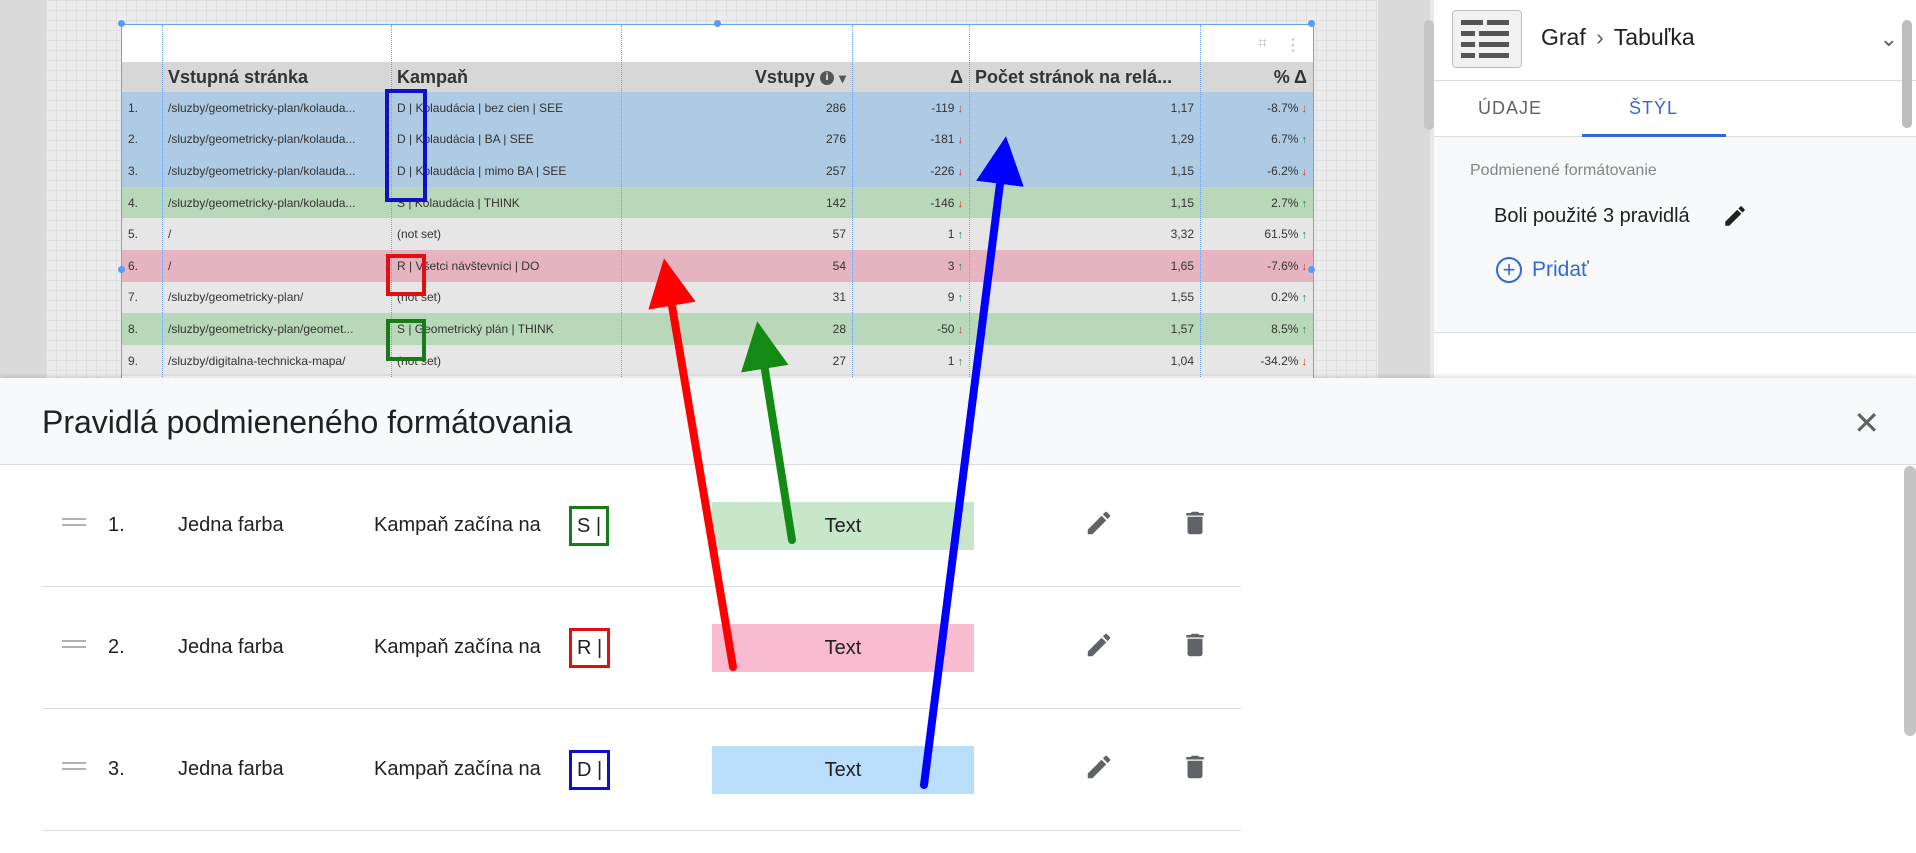 The height and width of the screenshot is (853, 1916). I want to click on arrow-blue, so click(972, 462).